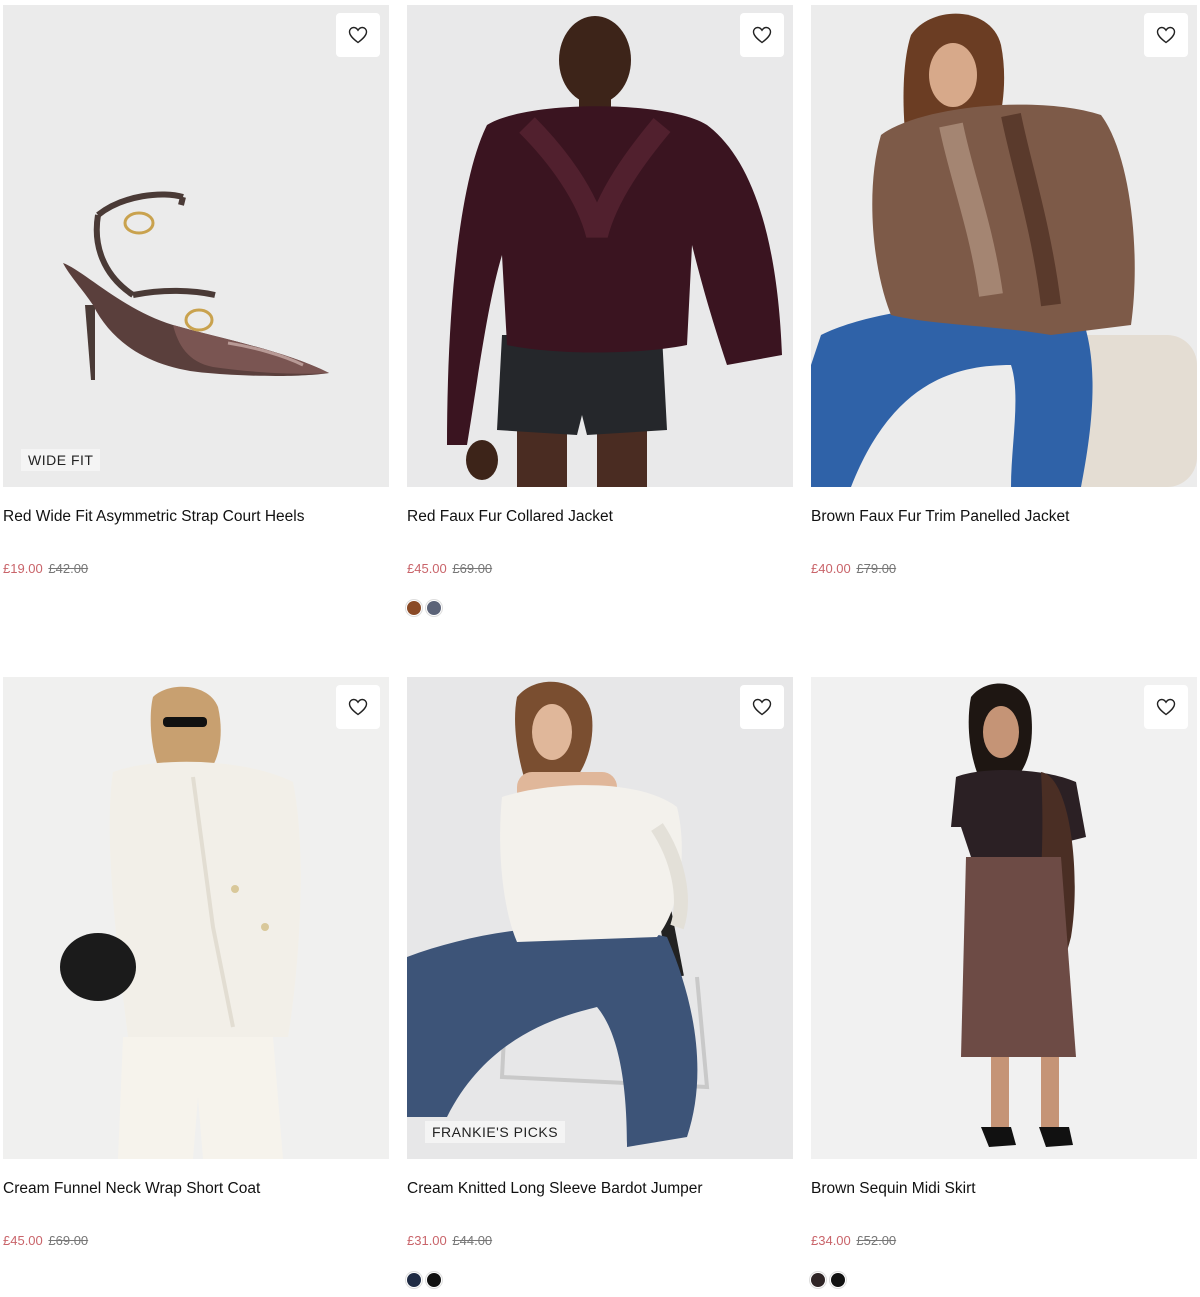 This screenshot has height=1297, width=1200. I want to click on product-title: Cream Funnel Neck Wrap Short Coat, so click(196, 1189).